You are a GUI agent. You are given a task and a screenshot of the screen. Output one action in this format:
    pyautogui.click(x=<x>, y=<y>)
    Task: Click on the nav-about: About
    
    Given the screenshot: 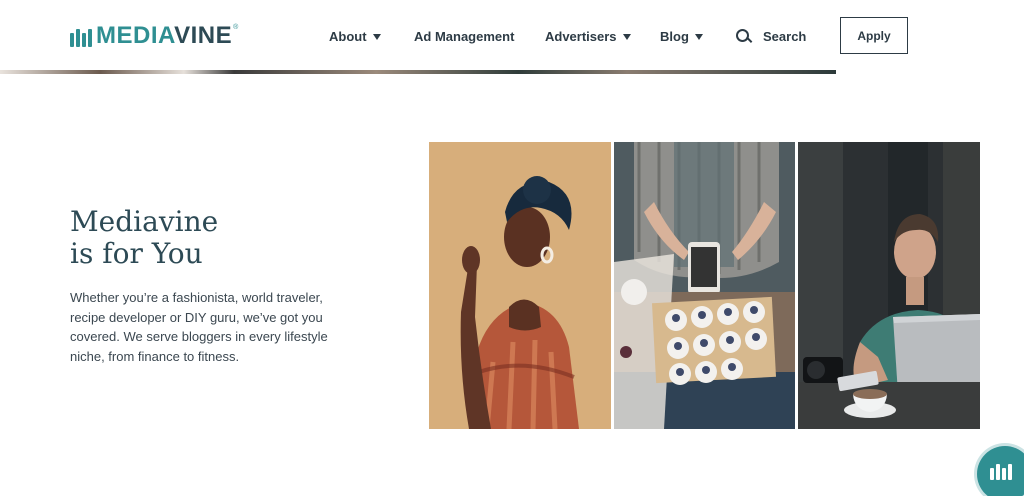 What is the action you would take?
    pyautogui.click(x=355, y=36)
    